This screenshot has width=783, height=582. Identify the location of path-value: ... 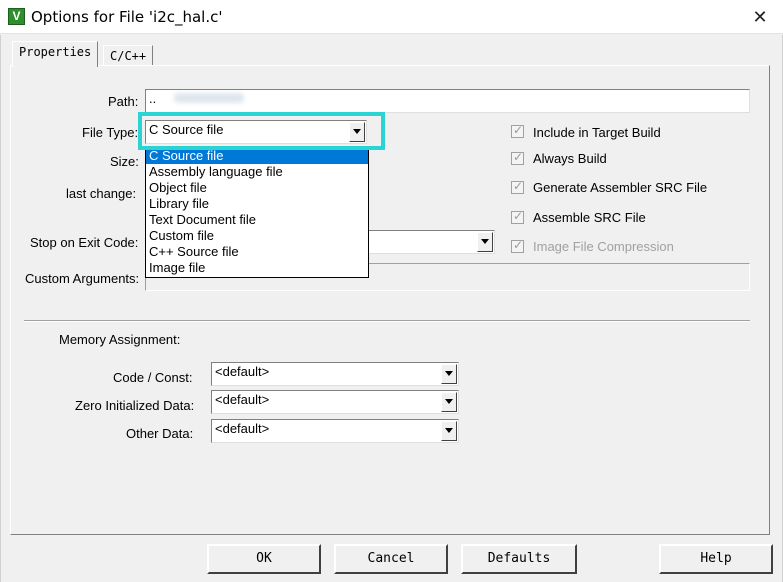
(153, 98).